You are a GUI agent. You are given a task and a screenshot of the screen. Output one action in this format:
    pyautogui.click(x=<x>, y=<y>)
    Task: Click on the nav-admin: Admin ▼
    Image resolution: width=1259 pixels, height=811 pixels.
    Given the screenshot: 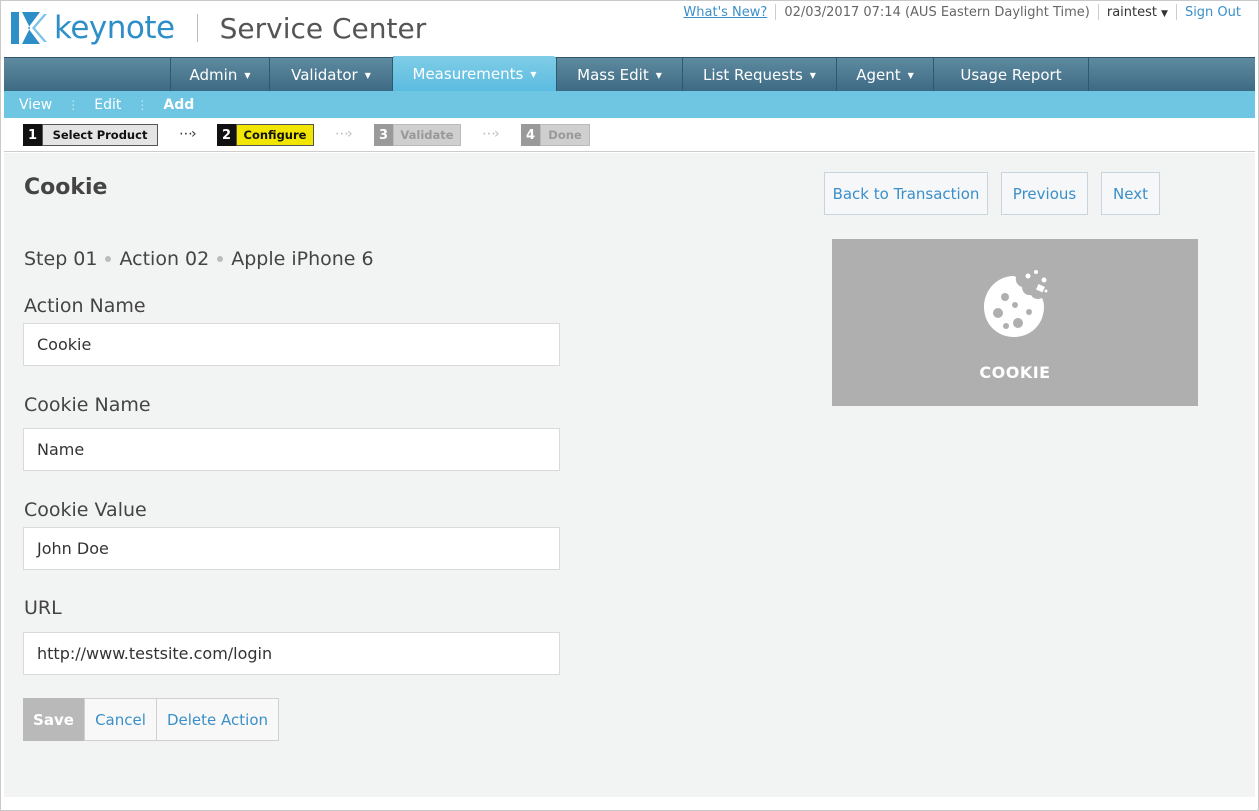 What is the action you would take?
    pyautogui.click(x=219, y=75)
    